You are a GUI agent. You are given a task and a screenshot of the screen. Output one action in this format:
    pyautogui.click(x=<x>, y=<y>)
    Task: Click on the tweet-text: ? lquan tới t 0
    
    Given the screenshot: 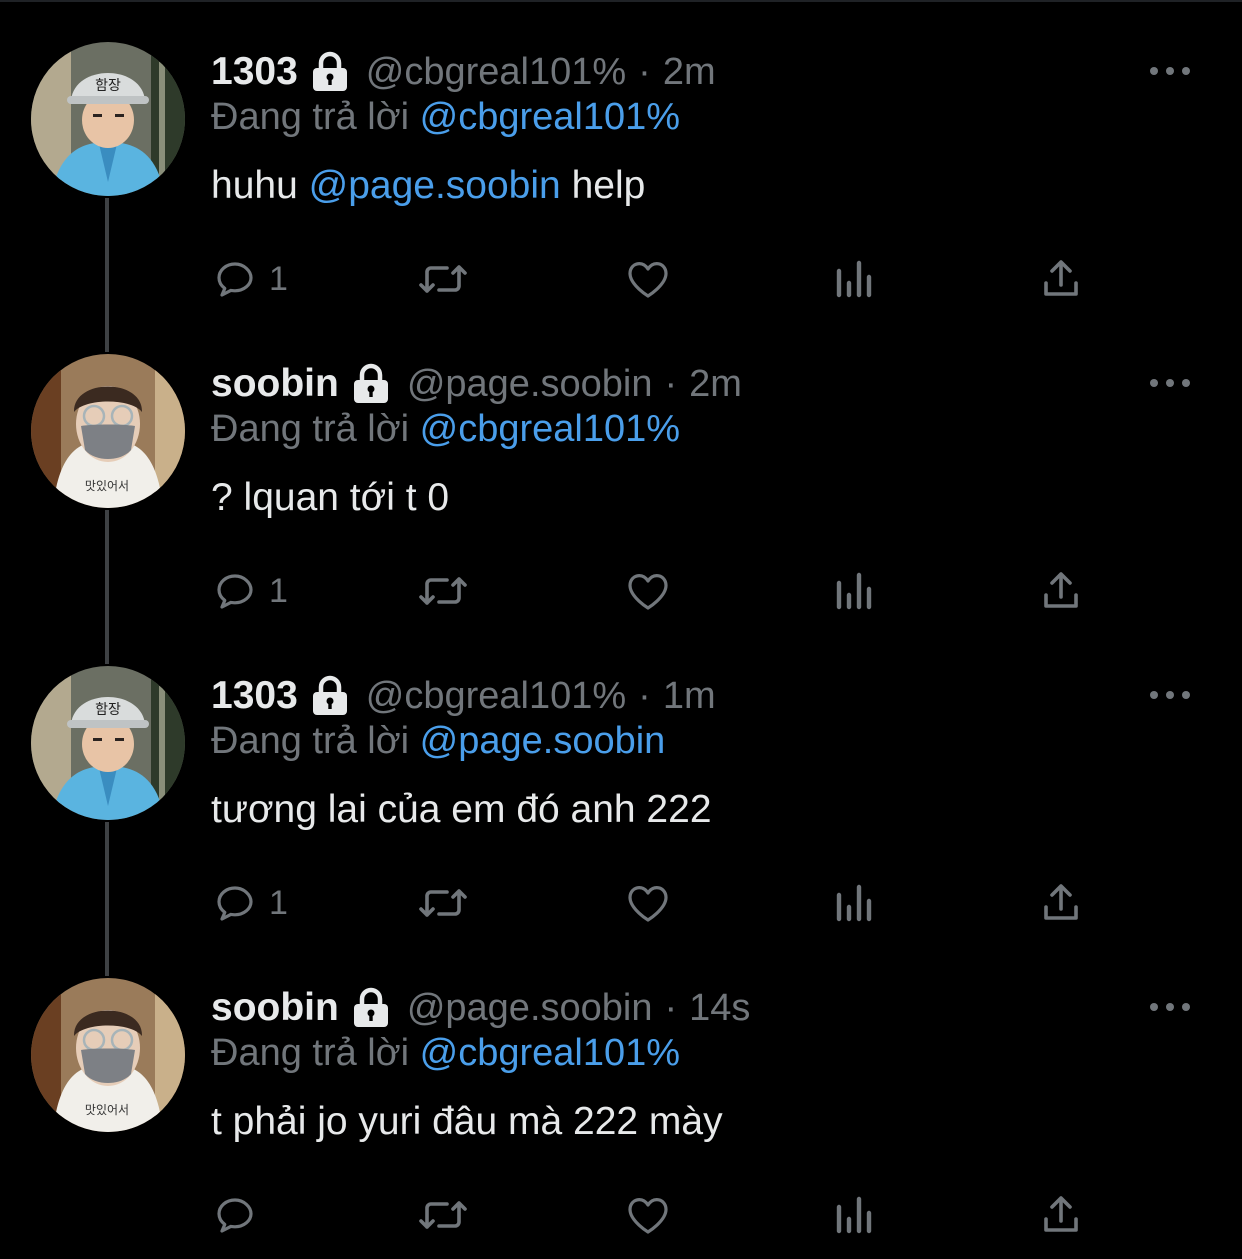 What is the action you would take?
    pyautogui.click(x=330, y=498)
    